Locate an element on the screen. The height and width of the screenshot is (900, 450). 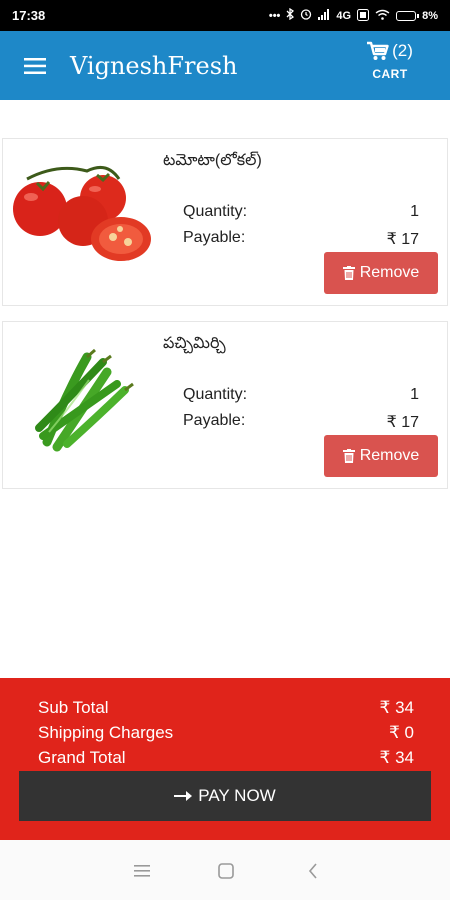
hamburger-icon is located at coordinates (35, 65).